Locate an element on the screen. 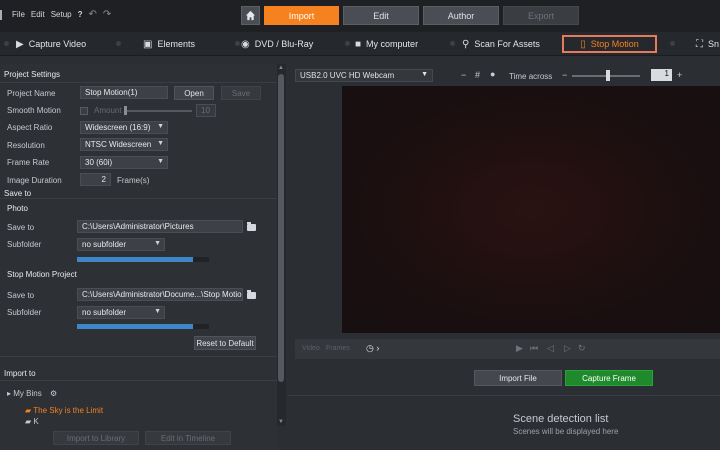 Image resolution: width=720 pixels, height=450 pixels. app-menu-icon is located at coordinates (3, 14).